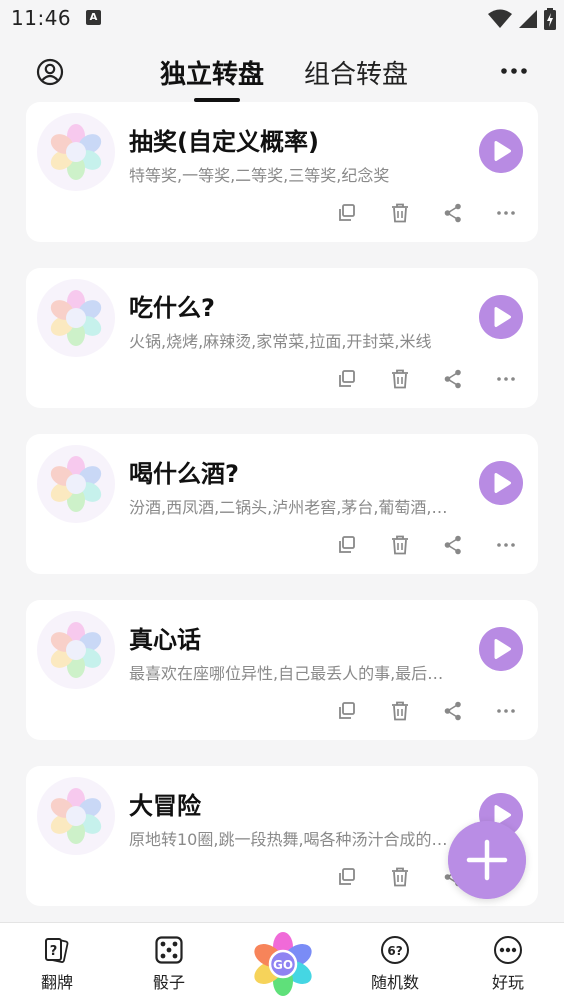  Describe the element at coordinates (514, 71) in the screenshot. I see `more-menu-icon` at that location.